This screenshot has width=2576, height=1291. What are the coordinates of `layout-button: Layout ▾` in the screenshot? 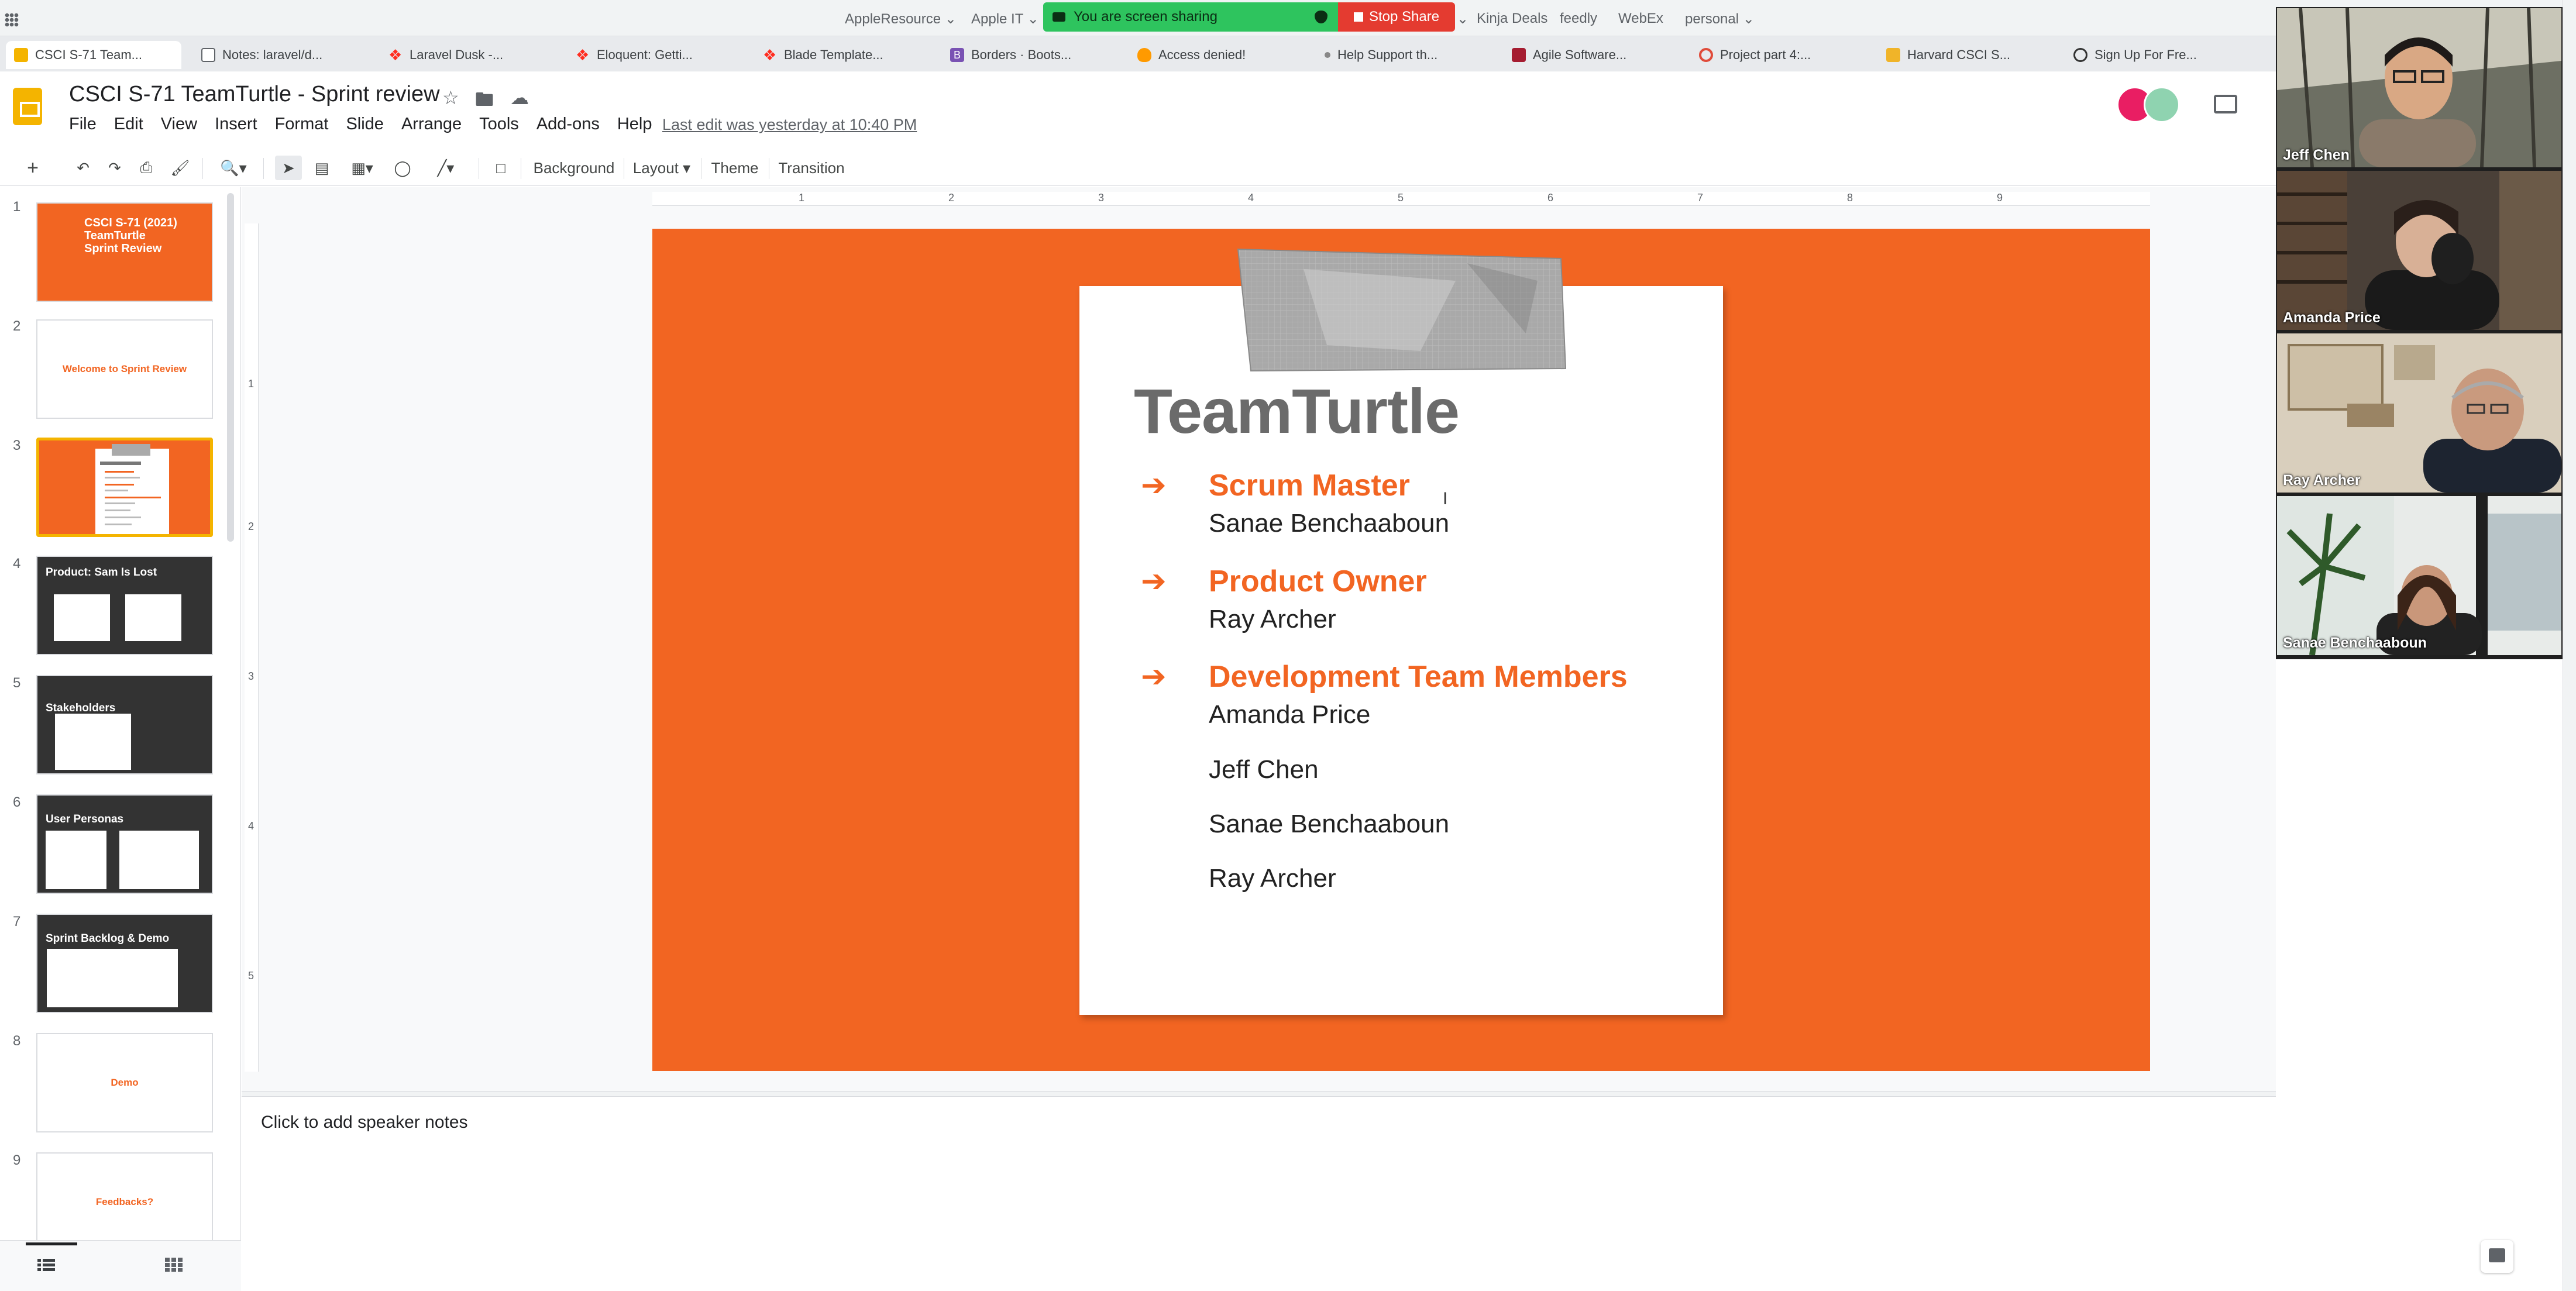 It's located at (662, 168).